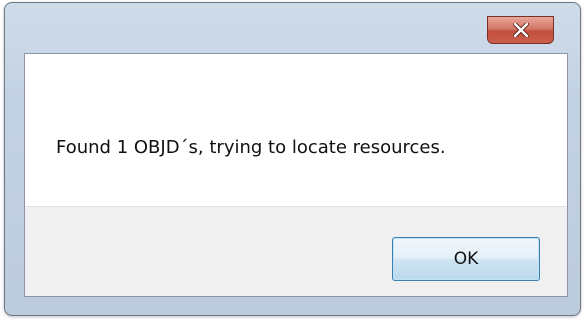 The width and height of the screenshot is (587, 321). I want to click on close-button, so click(520, 30).